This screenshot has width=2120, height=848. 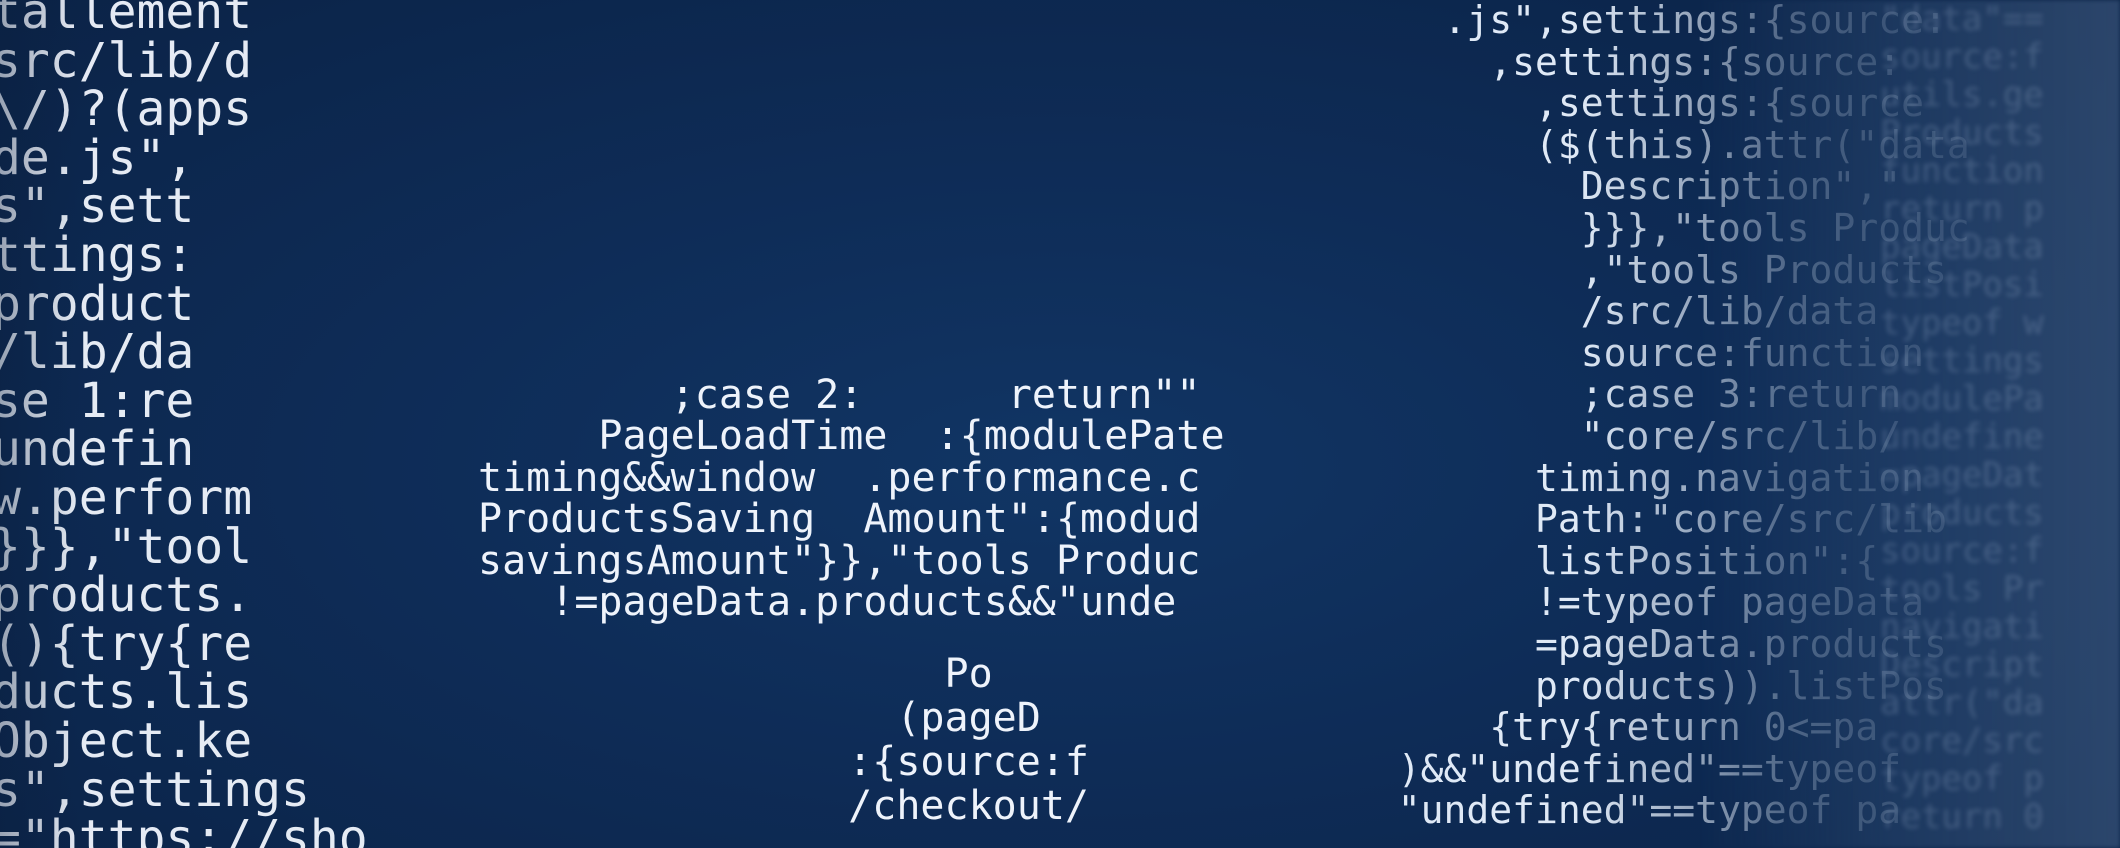 What do you see at coordinates (1962, 627) in the screenshot?
I see `far-right-code-line: navigati` at bounding box center [1962, 627].